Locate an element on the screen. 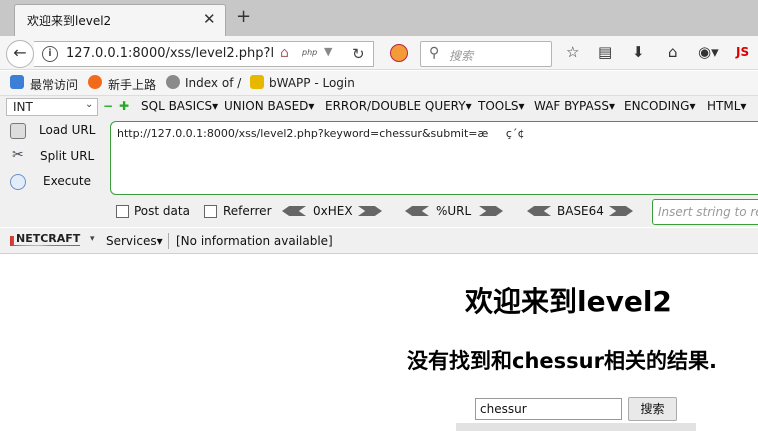 Image resolution: width=758 pixels, height=431 pixels. search-submit-button: 搜索 is located at coordinates (652, 409).